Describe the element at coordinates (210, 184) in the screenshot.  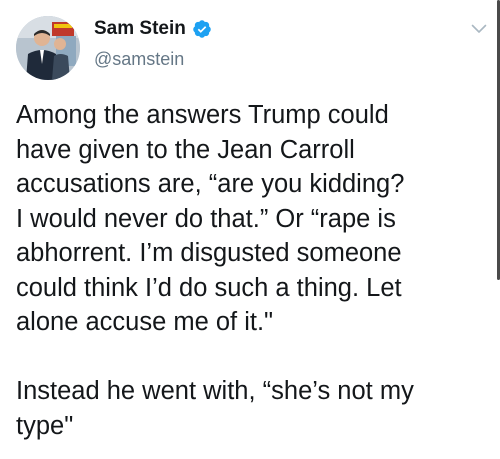
I see `tweet-line: accusations are, “are you kidding?` at that location.